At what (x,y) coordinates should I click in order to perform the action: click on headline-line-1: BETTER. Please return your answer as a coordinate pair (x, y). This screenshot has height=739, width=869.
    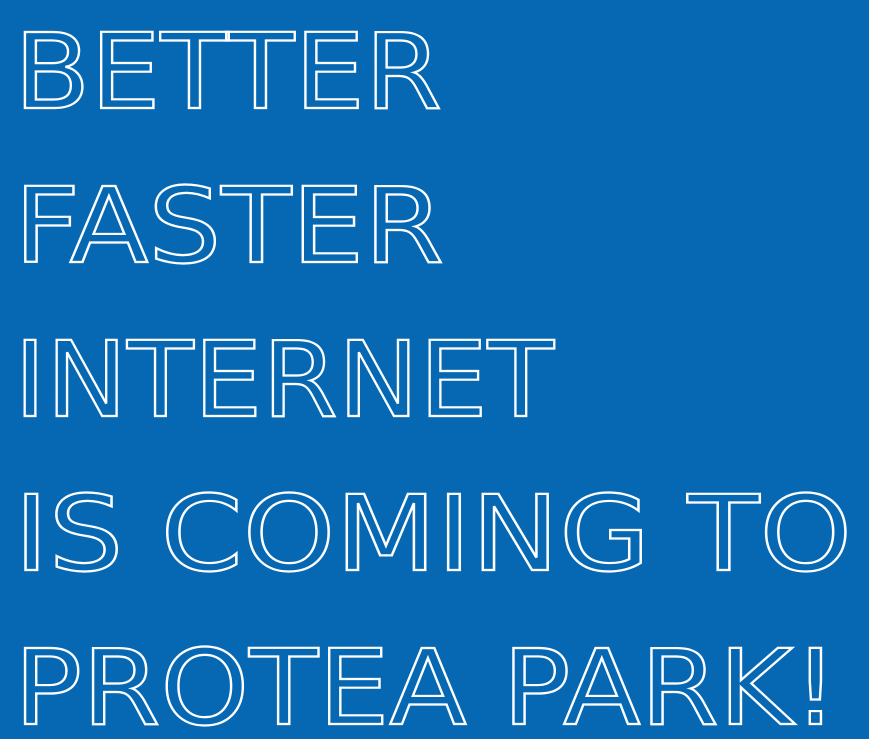
    Looking at the image, I should click on (228, 72).